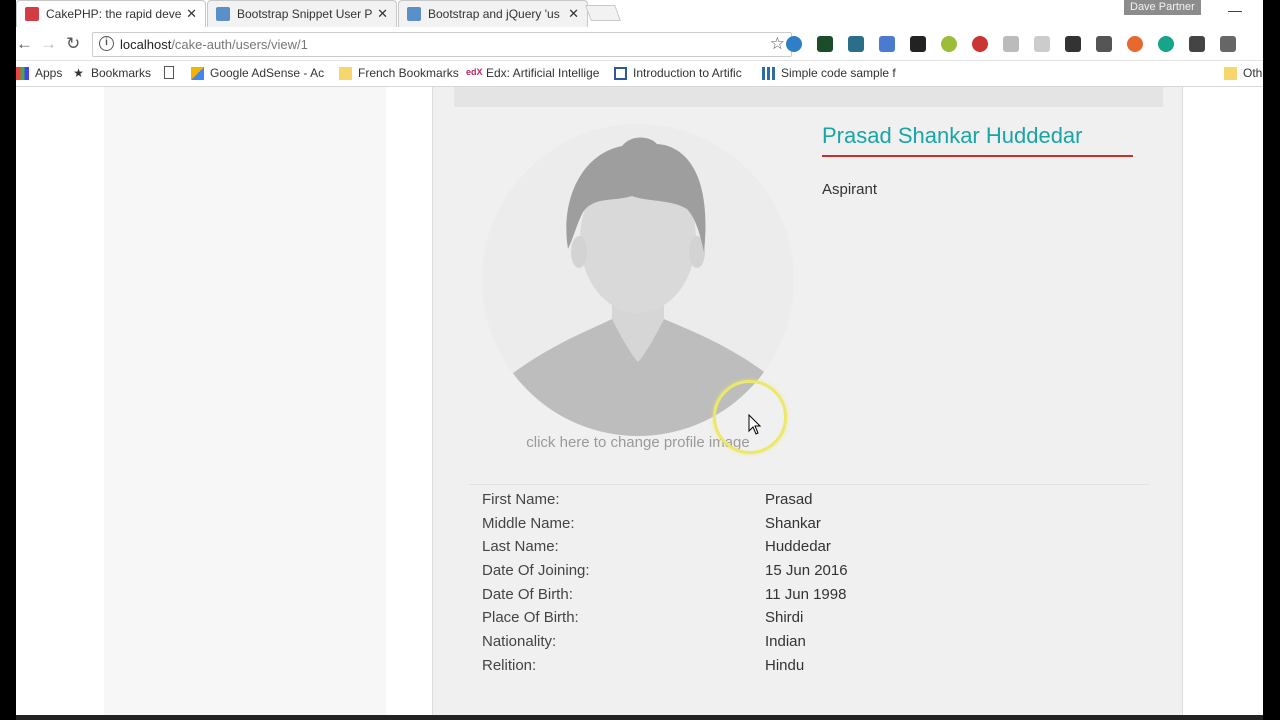 Image resolution: width=1280 pixels, height=720 pixels. Describe the element at coordinates (777, 44) in the screenshot. I see `bookmark-star-icon: ☆` at that location.